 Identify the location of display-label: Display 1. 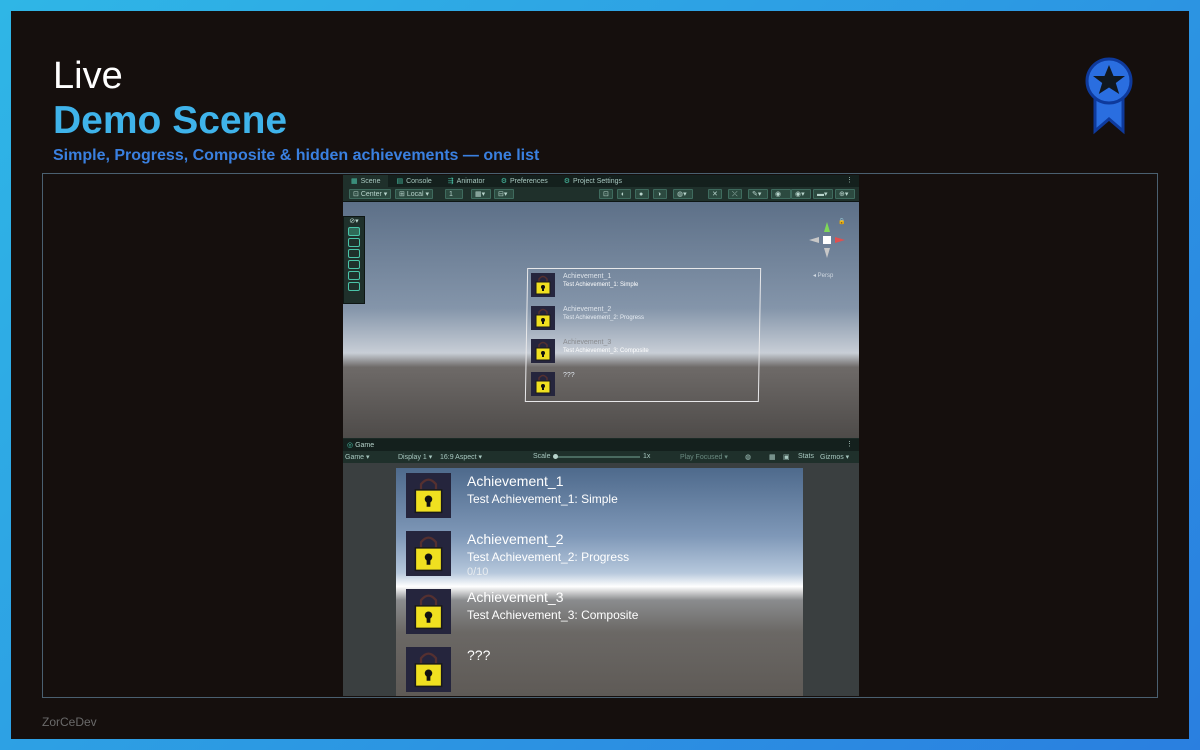
(412, 457).